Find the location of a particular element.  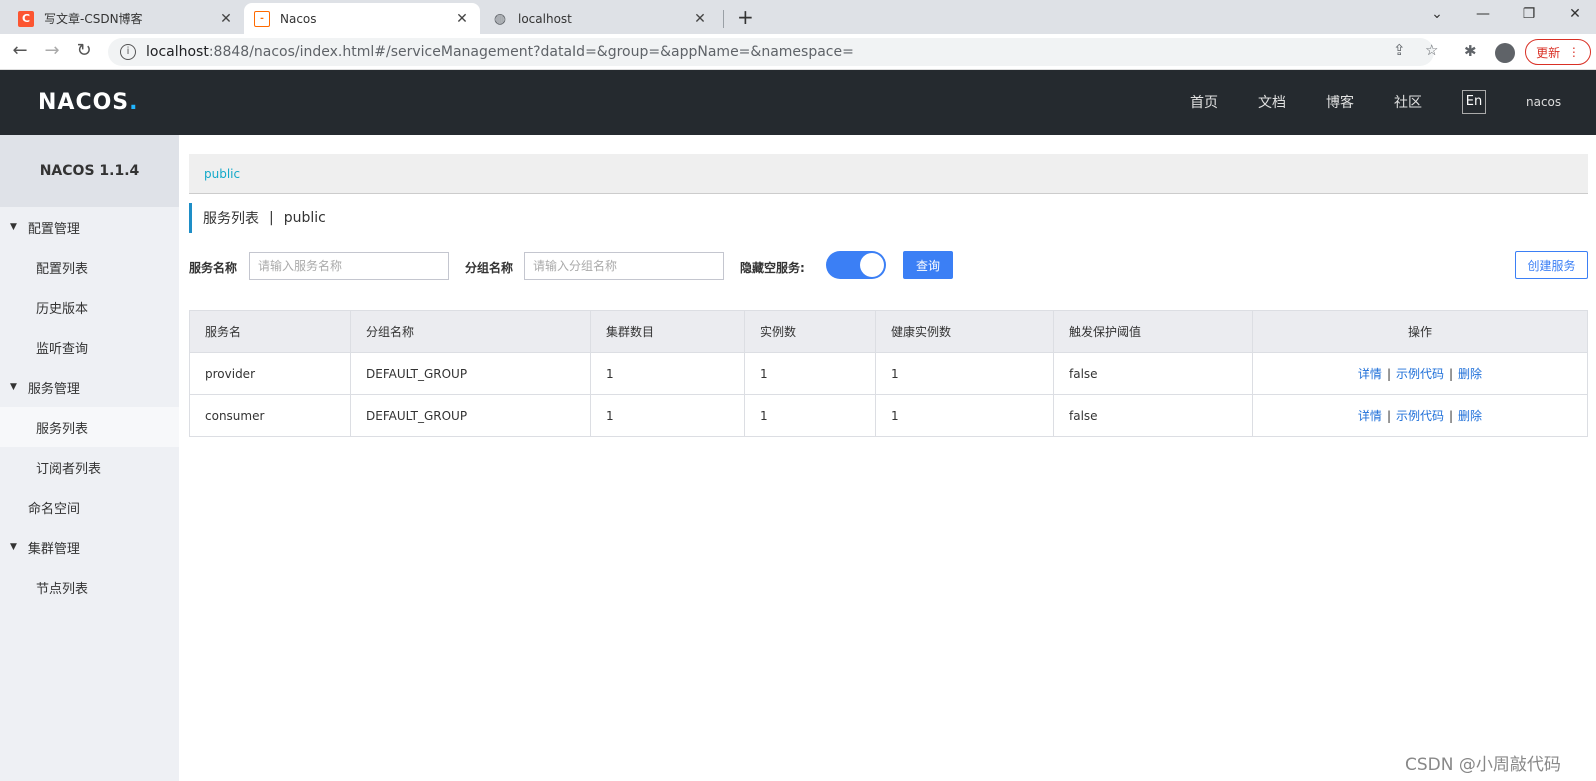

back-arrow-icon: ← is located at coordinates (20, 50).